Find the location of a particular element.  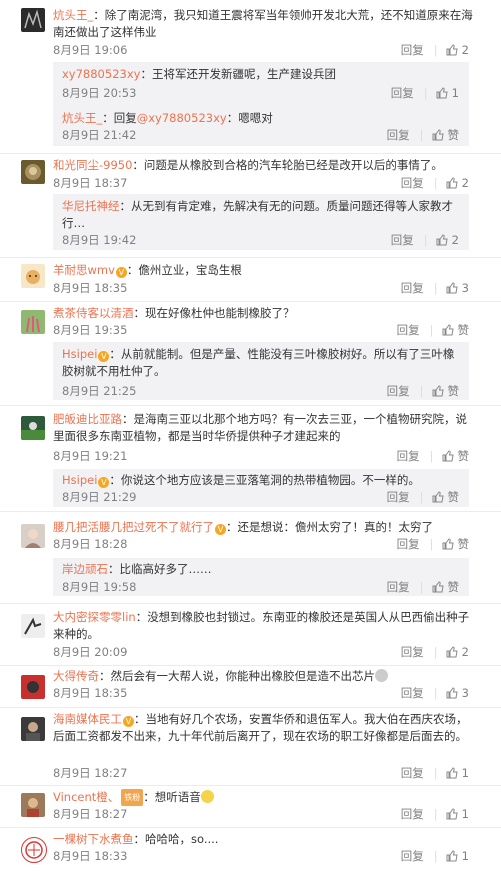

mention-link: @xy7880523xy is located at coordinates (182, 118).